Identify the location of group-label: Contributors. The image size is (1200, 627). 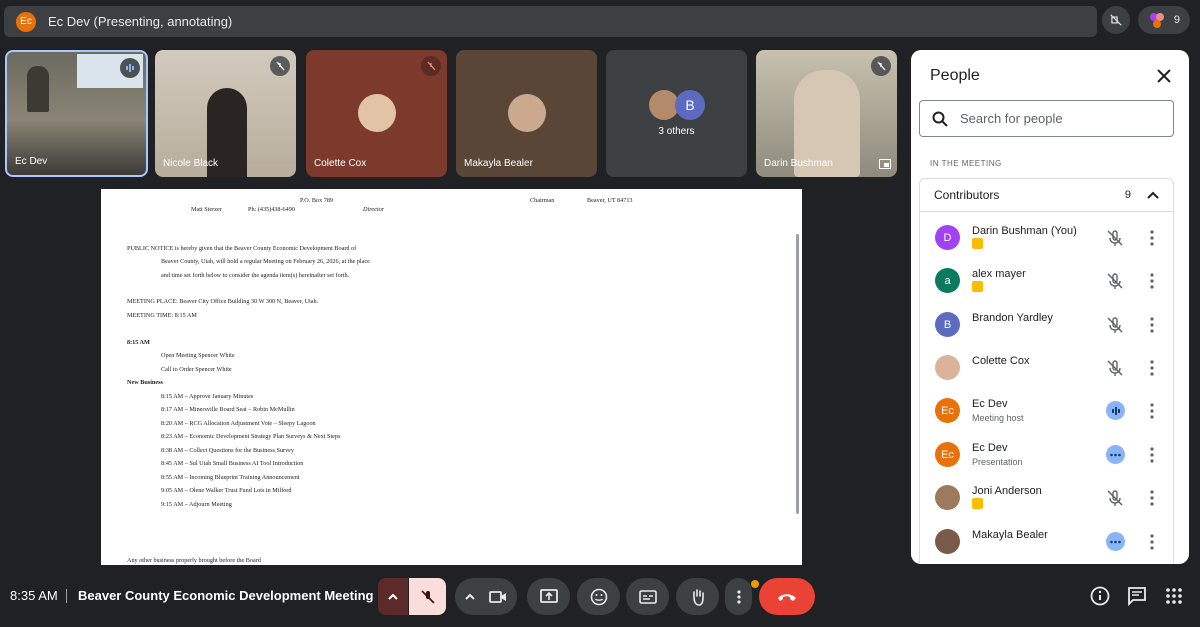
(967, 195).